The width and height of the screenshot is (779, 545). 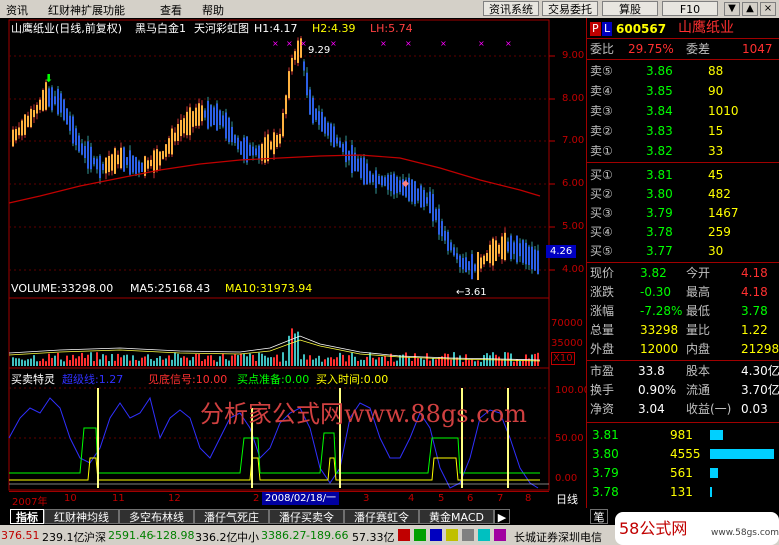 I want to click on sell-price: 3.82, so click(x=659, y=151).